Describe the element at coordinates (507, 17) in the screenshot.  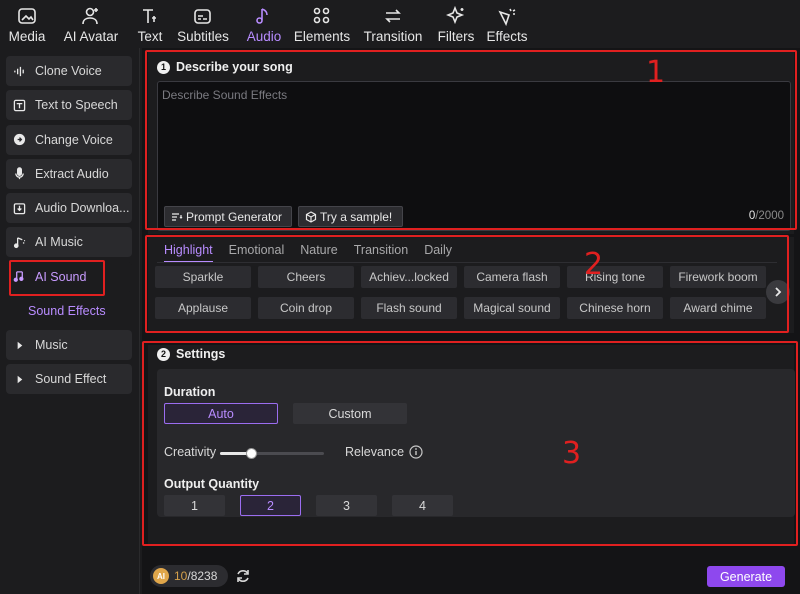
I see `effects-icon` at that location.